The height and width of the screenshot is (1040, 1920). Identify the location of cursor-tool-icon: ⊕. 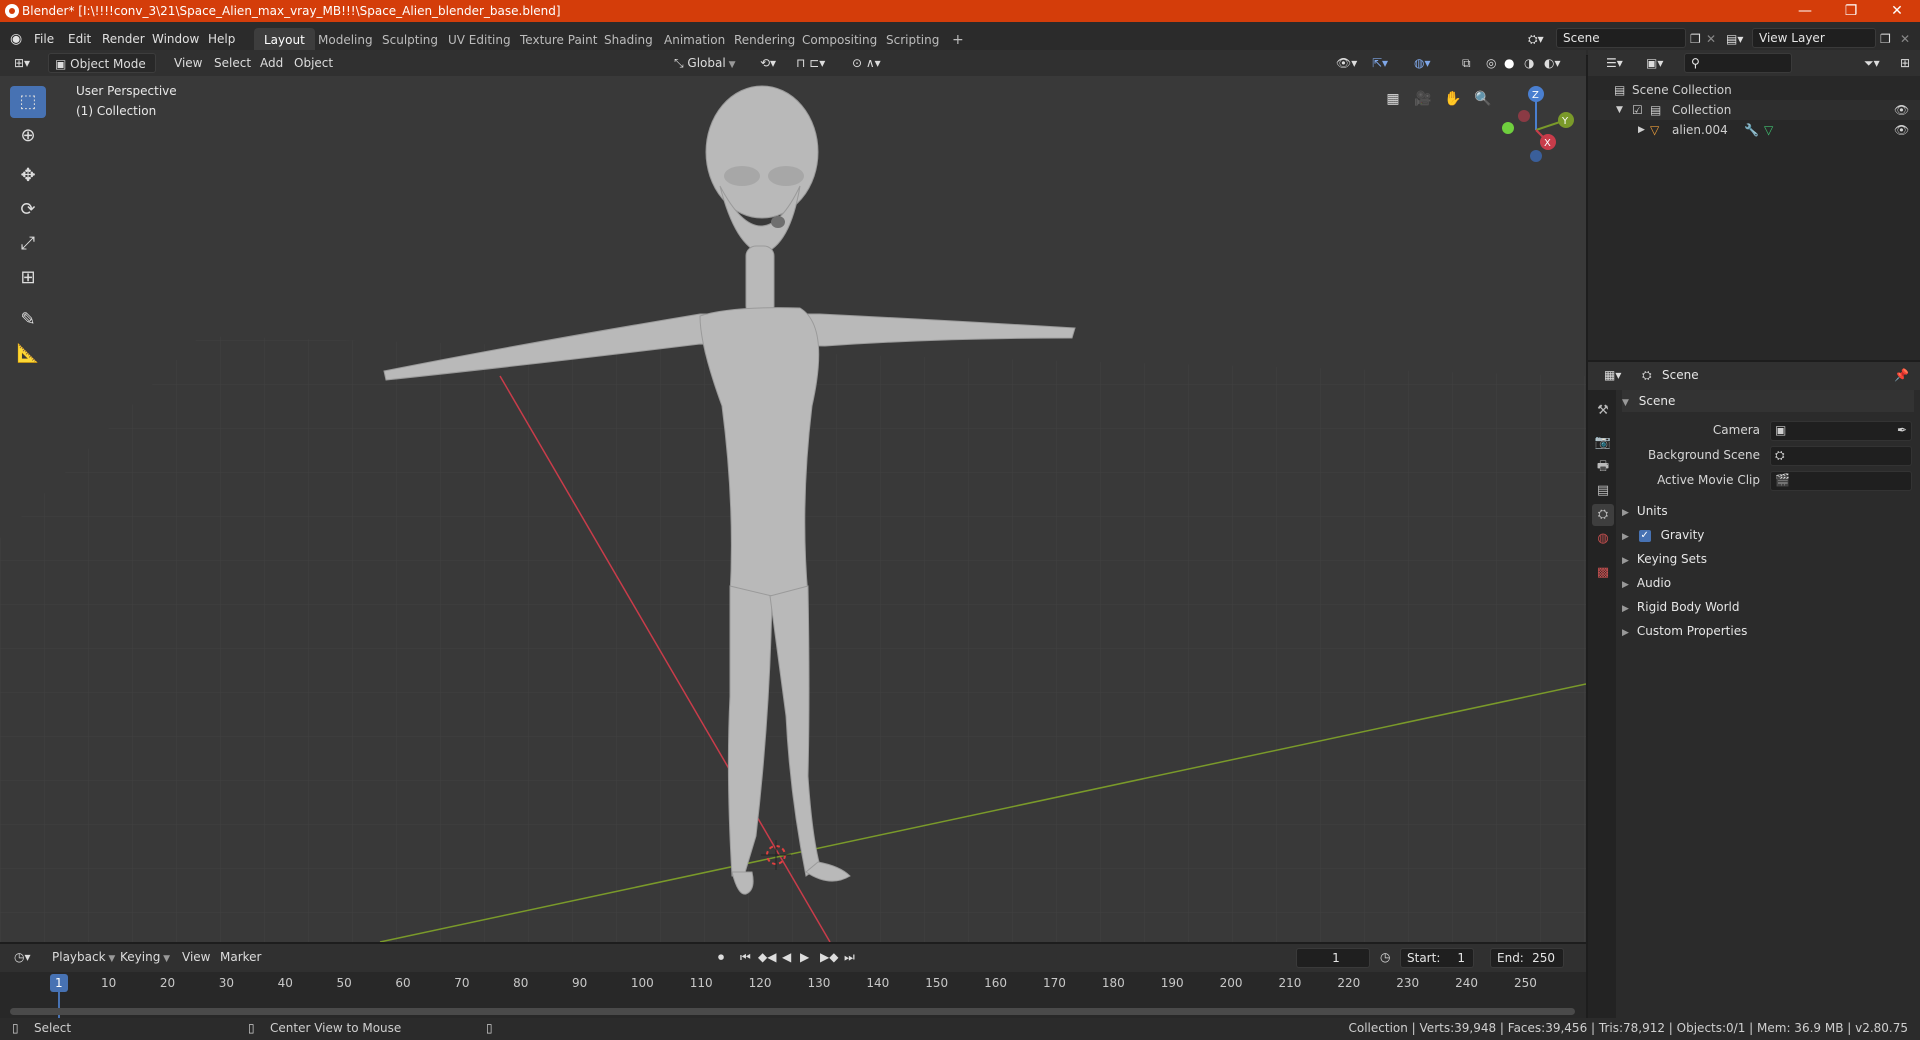
(28, 136).